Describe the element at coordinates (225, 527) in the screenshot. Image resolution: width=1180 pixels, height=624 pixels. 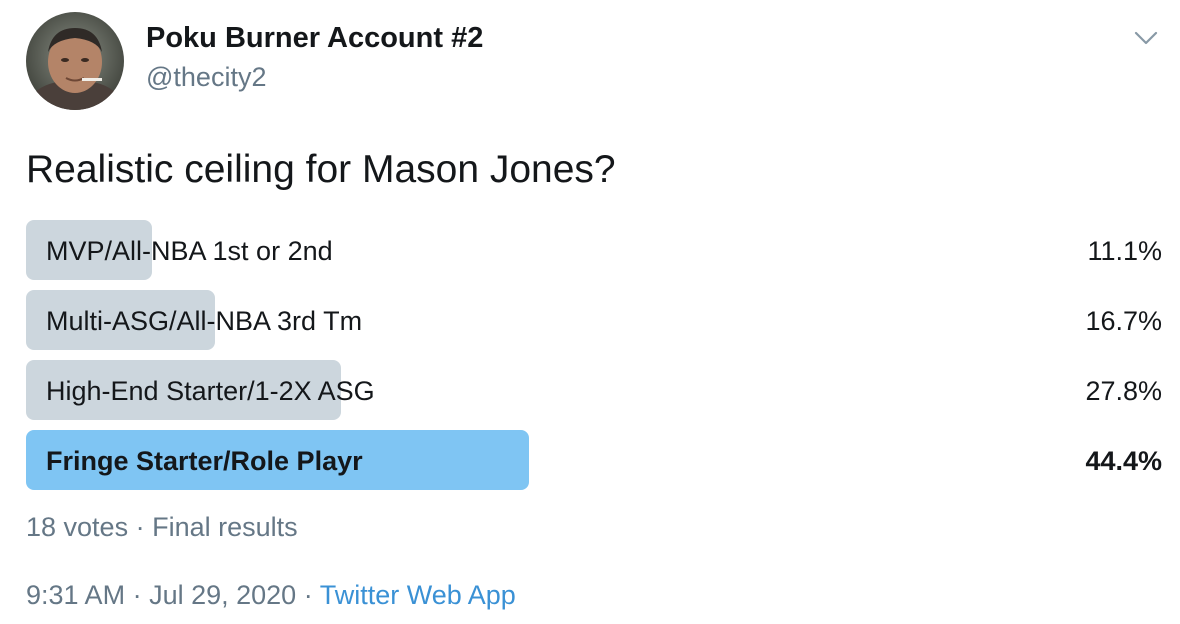
I see `poll-status: Final results` at that location.